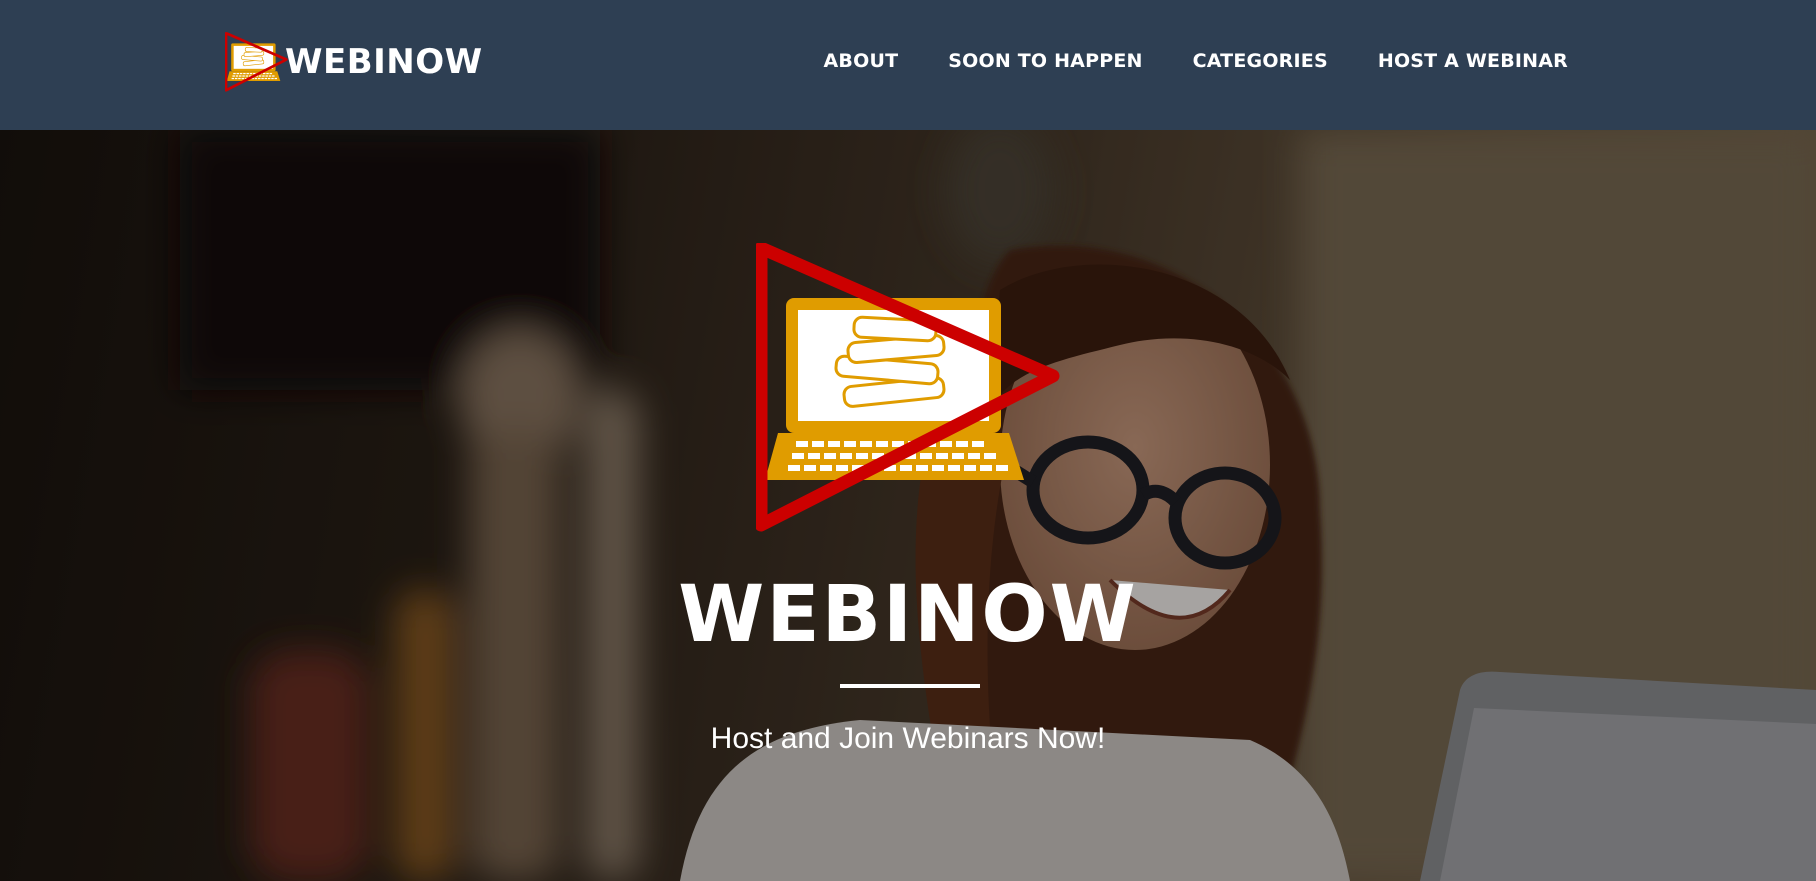  I want to click on nav-link-host-a-webinar: HOST A WEBINAR, so click(1473, 61).